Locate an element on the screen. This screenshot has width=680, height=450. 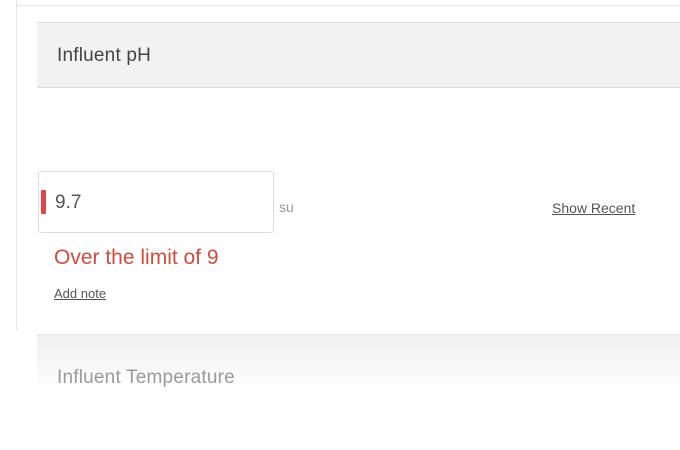
alert-indicator is located at coordinates (43, 202).